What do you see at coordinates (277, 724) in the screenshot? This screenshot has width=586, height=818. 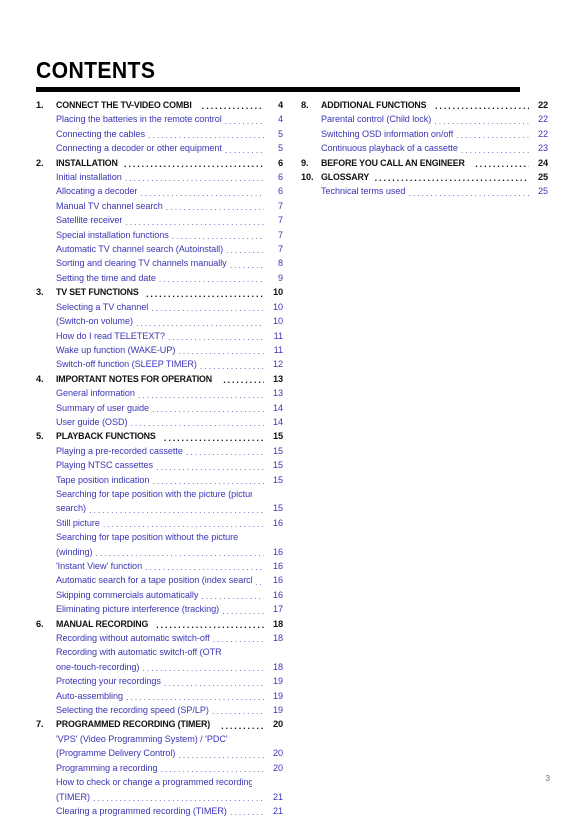 I see `entry-page-number: 20` at bounding box center [277, 724].